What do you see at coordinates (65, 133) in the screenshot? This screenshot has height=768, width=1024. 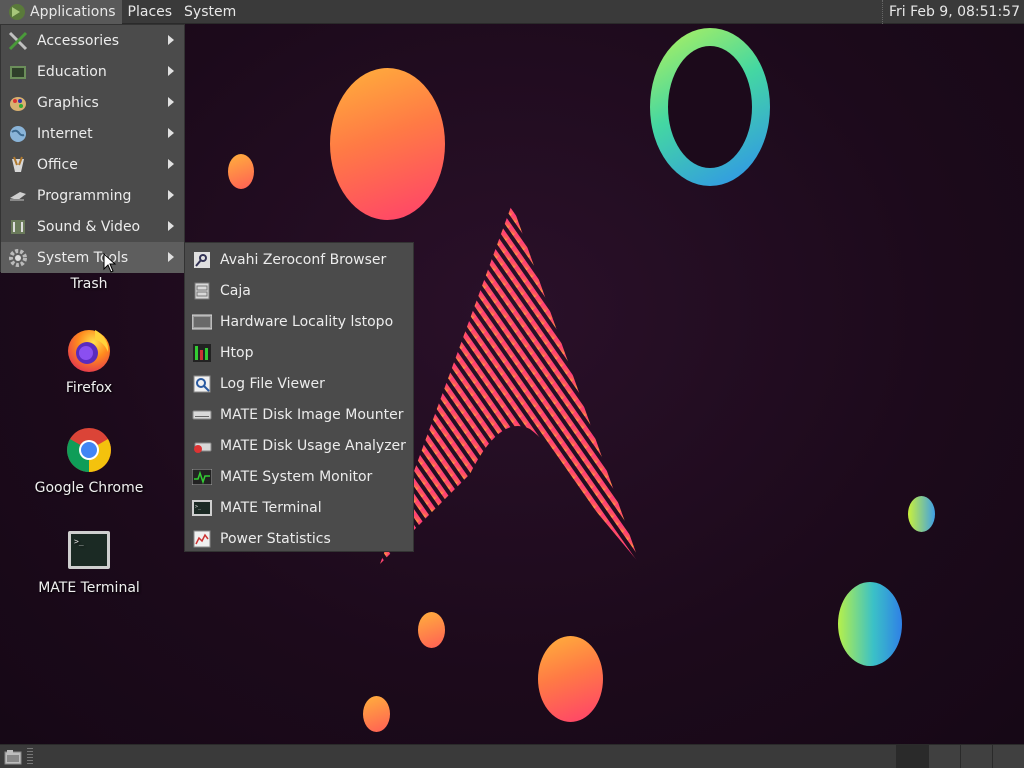 I see `menu-item-label: Internet` at bounding box center [65, 133].